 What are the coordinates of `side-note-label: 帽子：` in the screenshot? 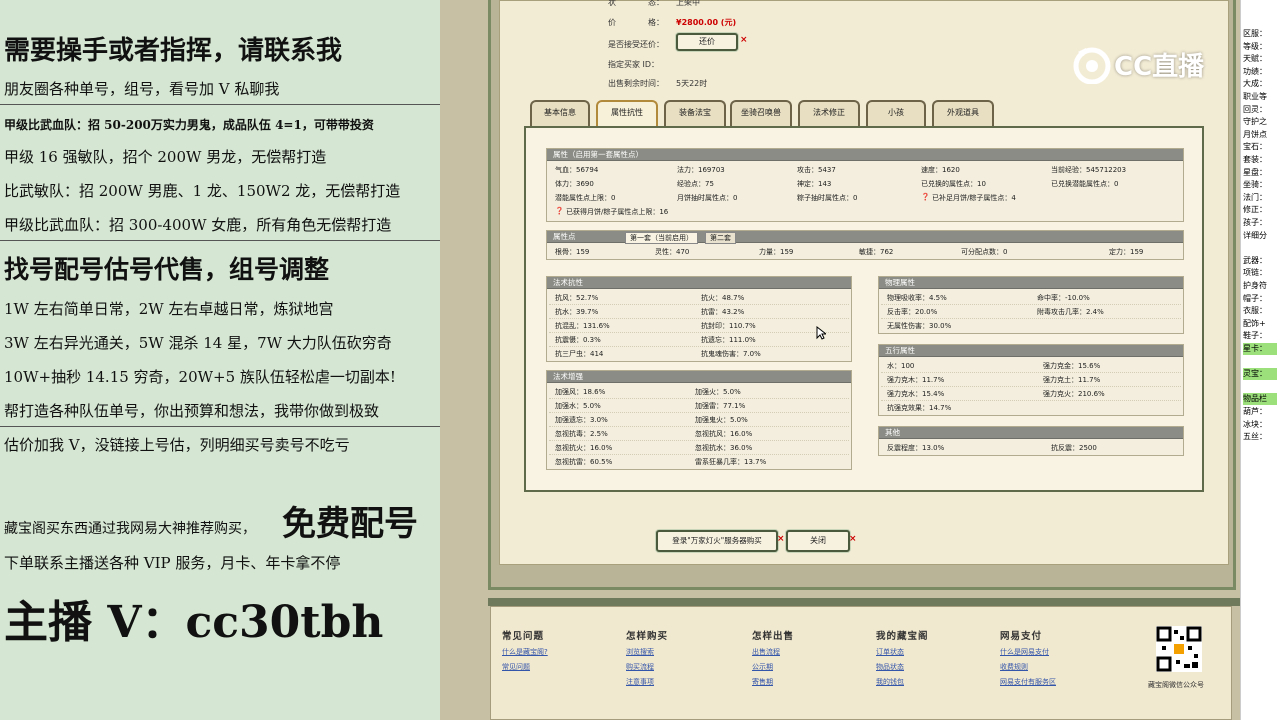 It's located at (1255, 298).